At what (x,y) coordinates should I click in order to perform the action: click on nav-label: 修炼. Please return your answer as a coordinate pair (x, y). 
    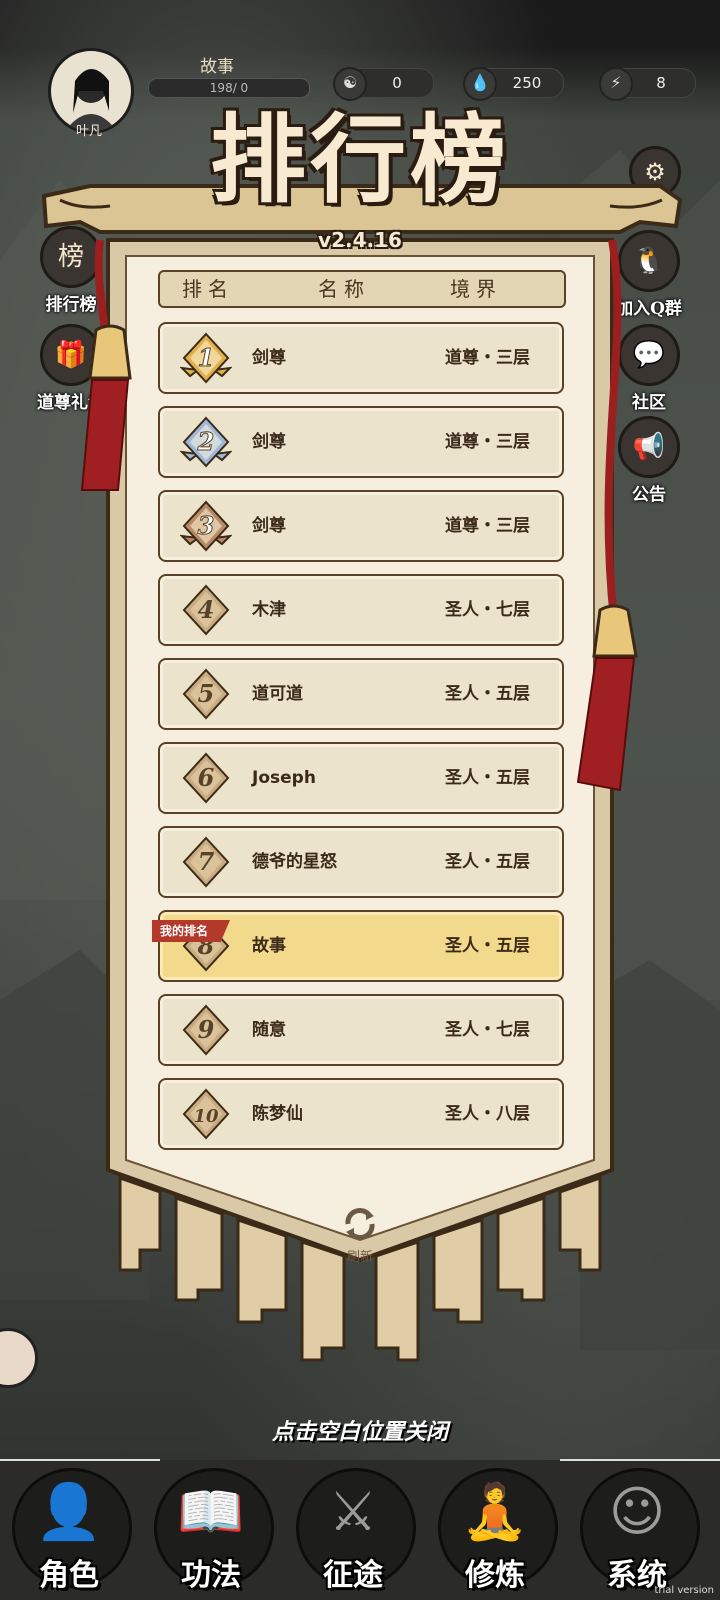
    Looking at the image, I should click on (495, 1575).